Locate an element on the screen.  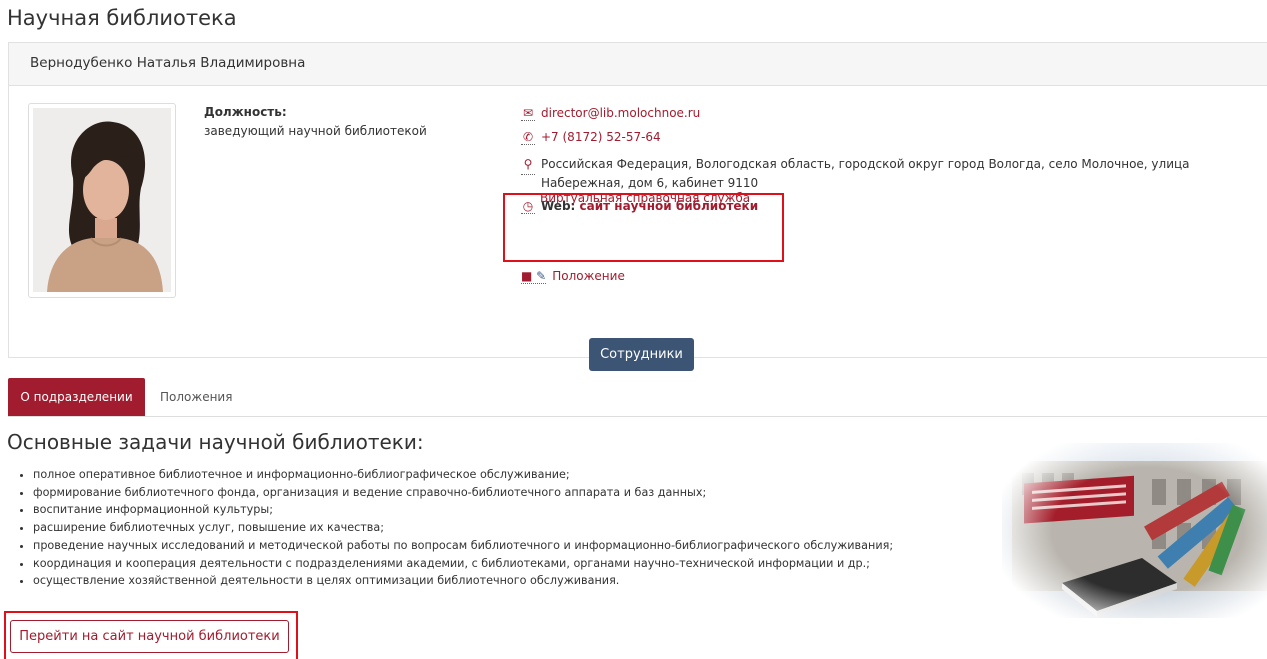
staff-button: Сотрудники is located at coordinates (641, 354).